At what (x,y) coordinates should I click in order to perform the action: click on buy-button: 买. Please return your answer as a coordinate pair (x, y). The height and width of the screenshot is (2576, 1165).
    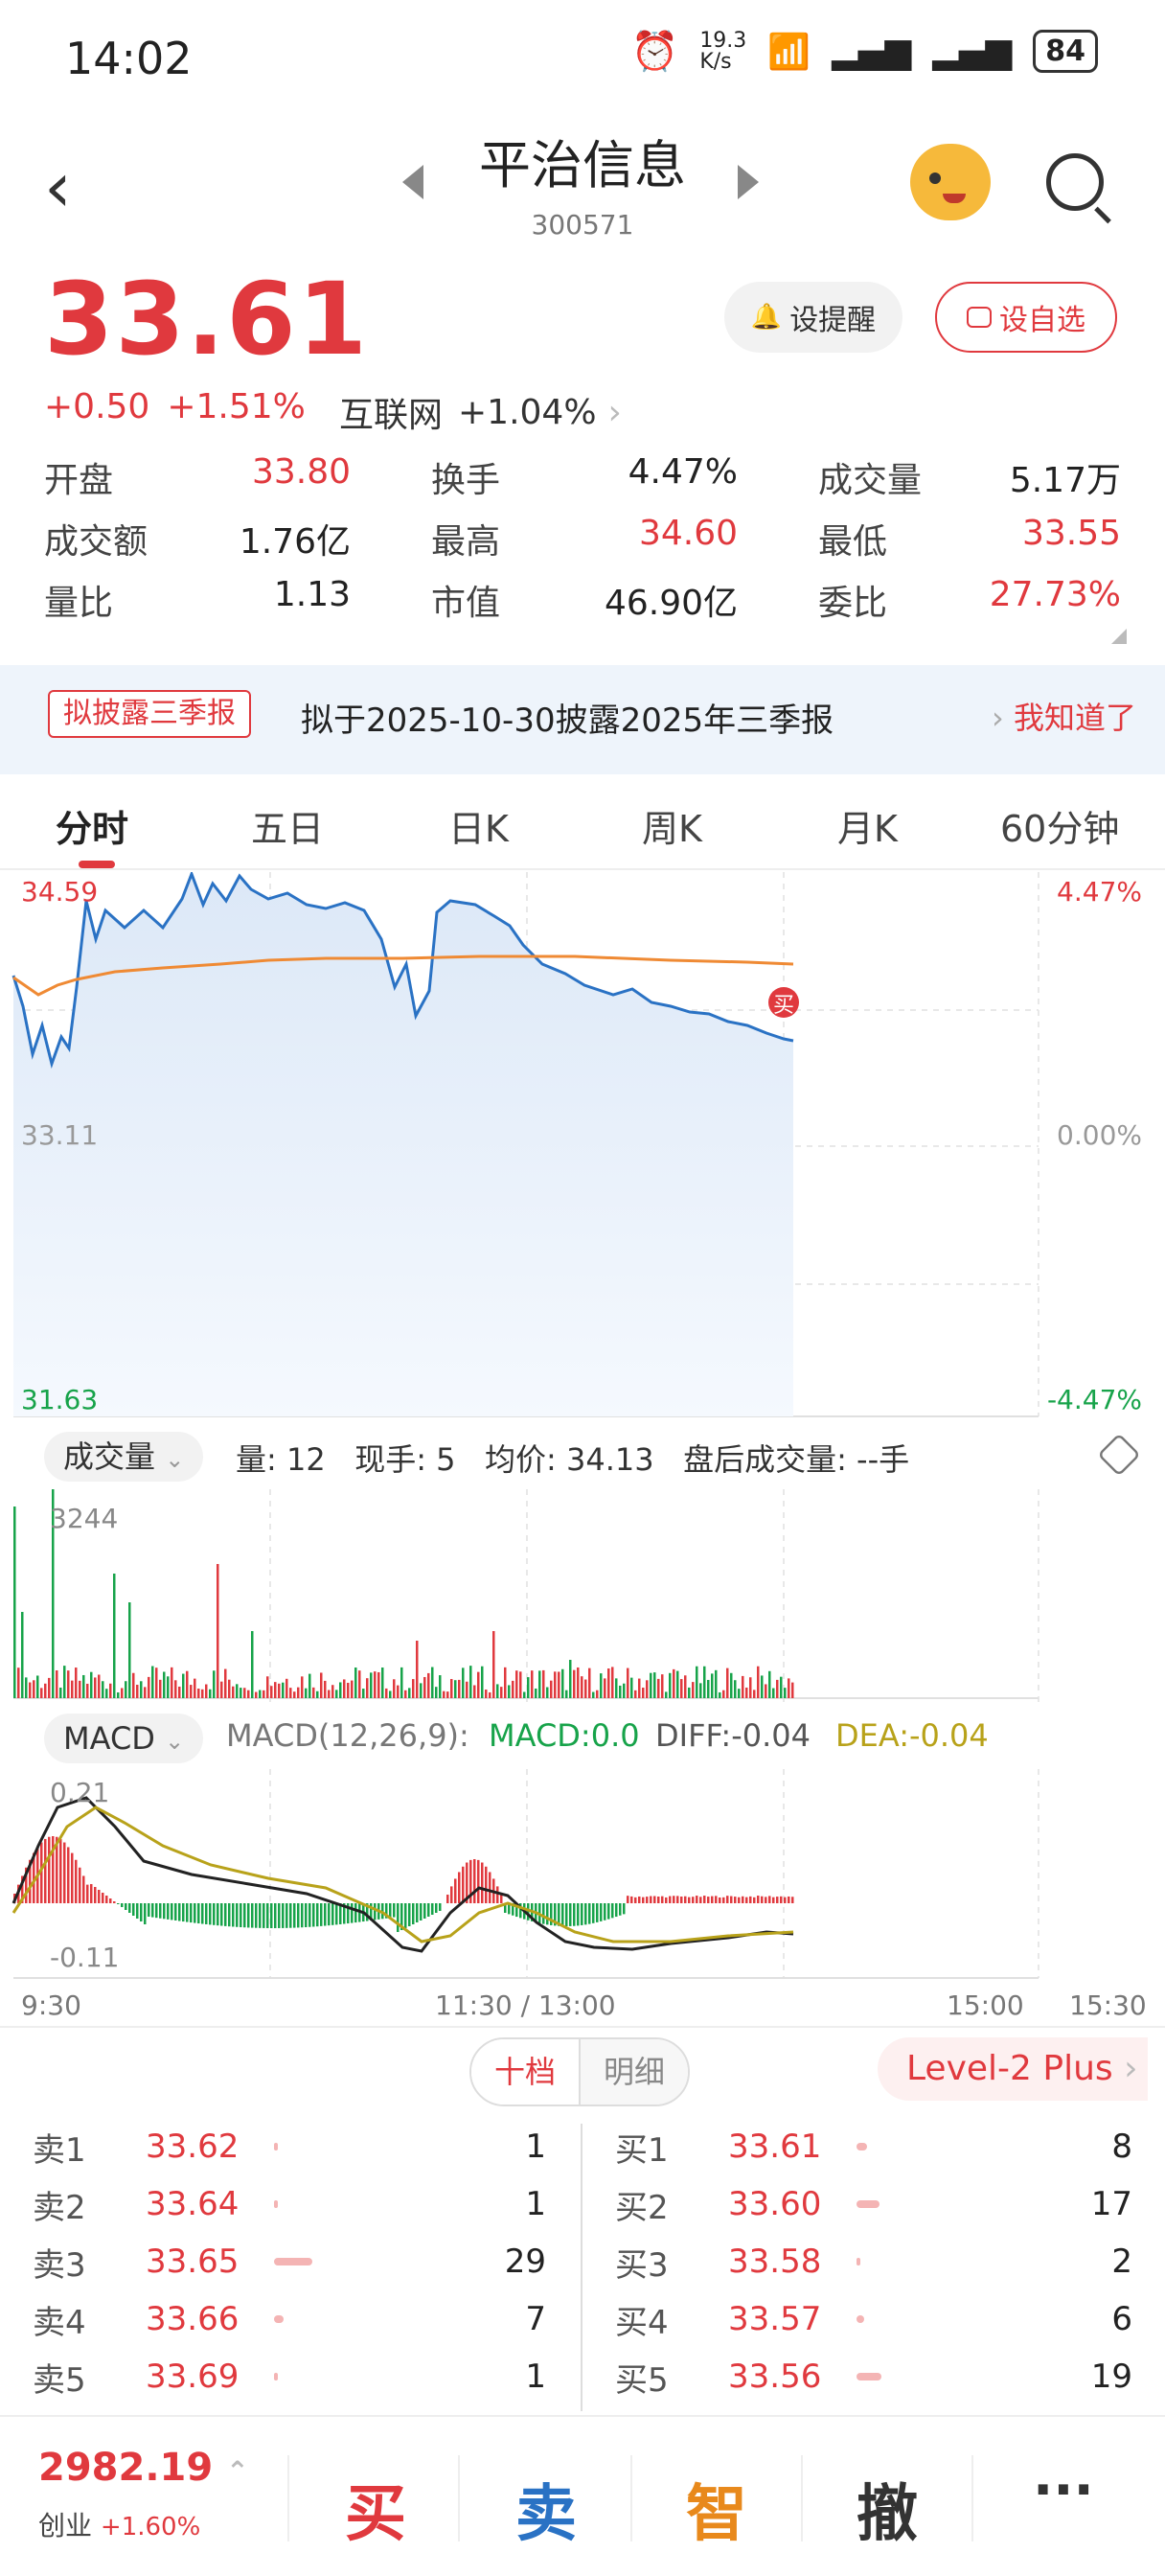
    Looking at the image, I should click on (376, 2509).